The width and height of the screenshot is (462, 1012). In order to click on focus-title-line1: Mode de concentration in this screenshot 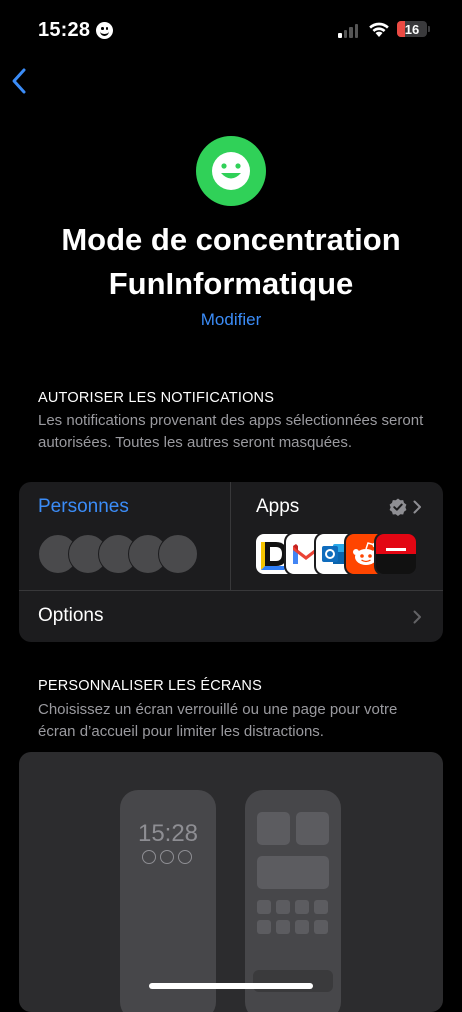, I will do `click(231, 239)`.